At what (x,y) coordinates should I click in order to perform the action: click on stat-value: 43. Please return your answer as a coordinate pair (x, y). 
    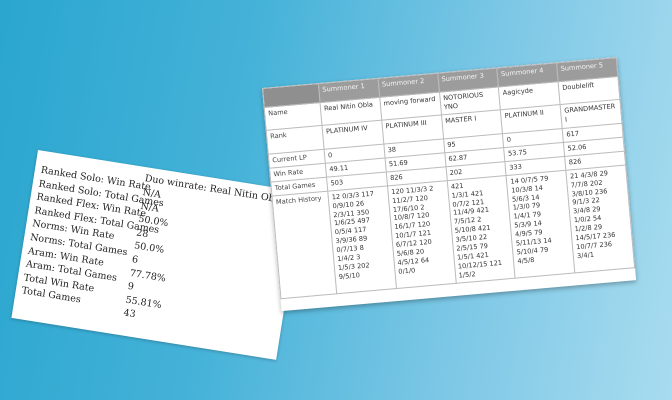
    Looking at the image, I should click on (129, 314).